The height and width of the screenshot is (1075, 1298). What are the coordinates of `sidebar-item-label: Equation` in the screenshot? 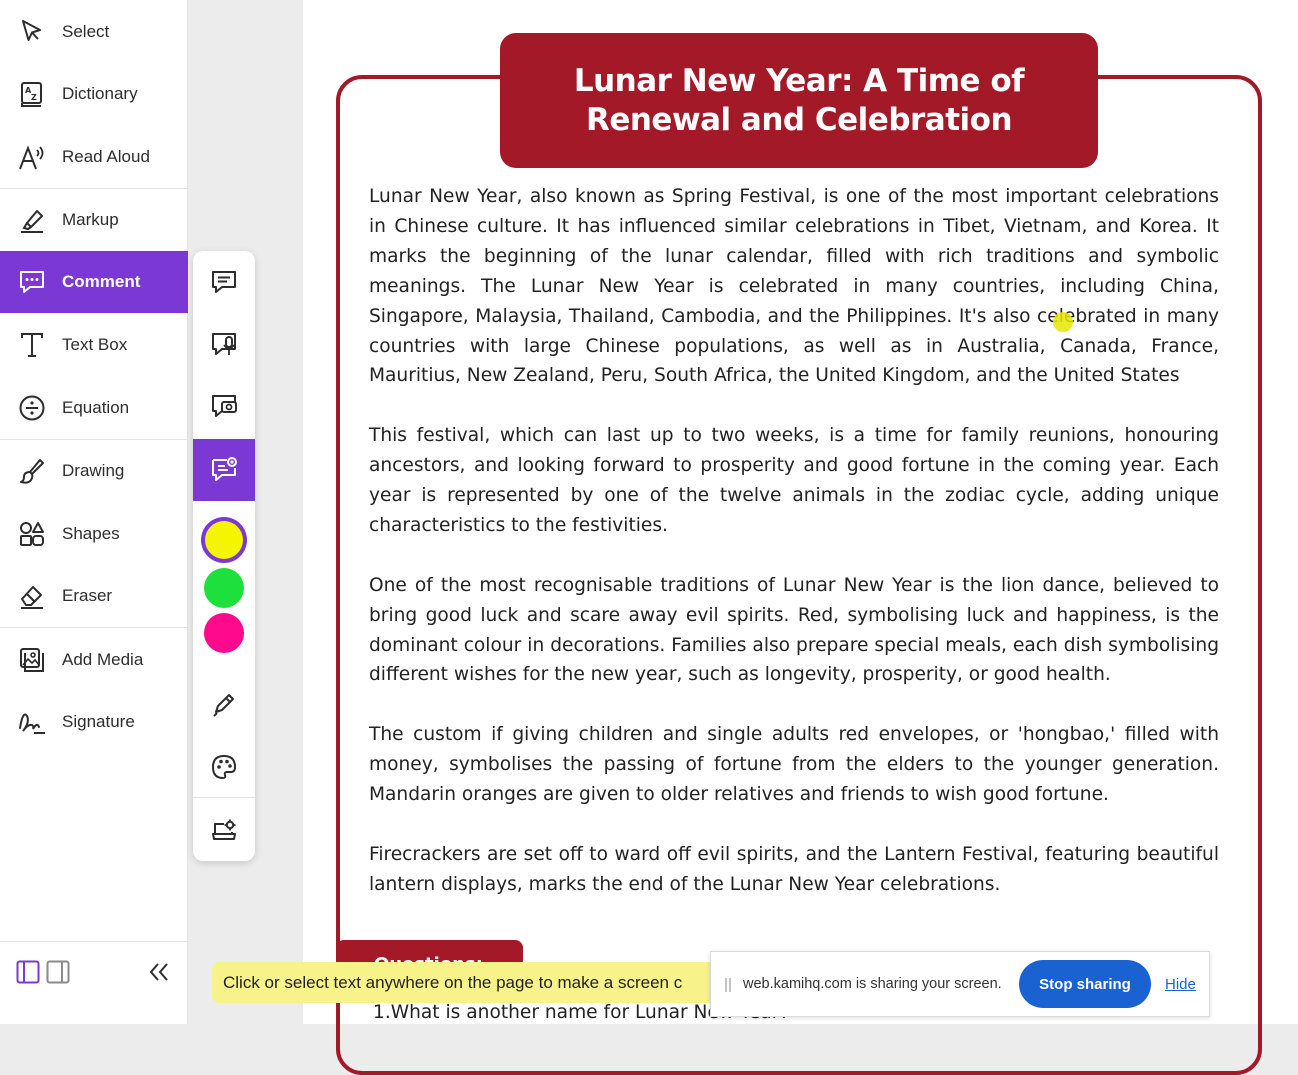 It's located at (96, 407).